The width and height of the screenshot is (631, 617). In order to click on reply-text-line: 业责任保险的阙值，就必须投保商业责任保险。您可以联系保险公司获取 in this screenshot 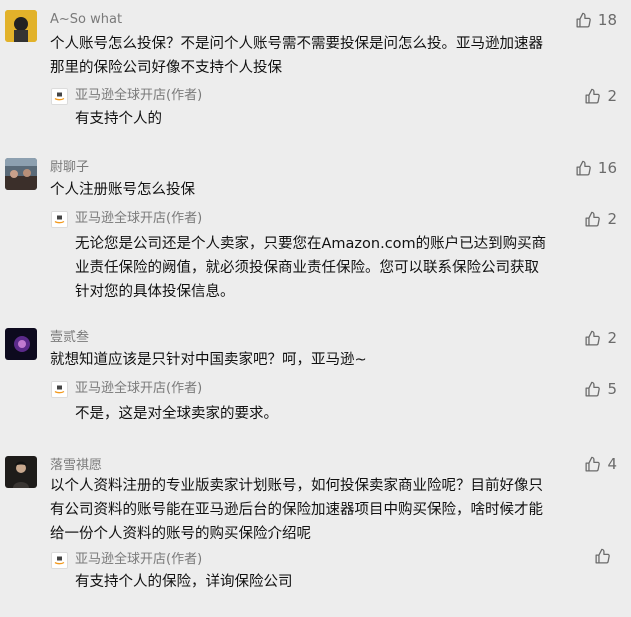, I will do `click(307, 268)`.